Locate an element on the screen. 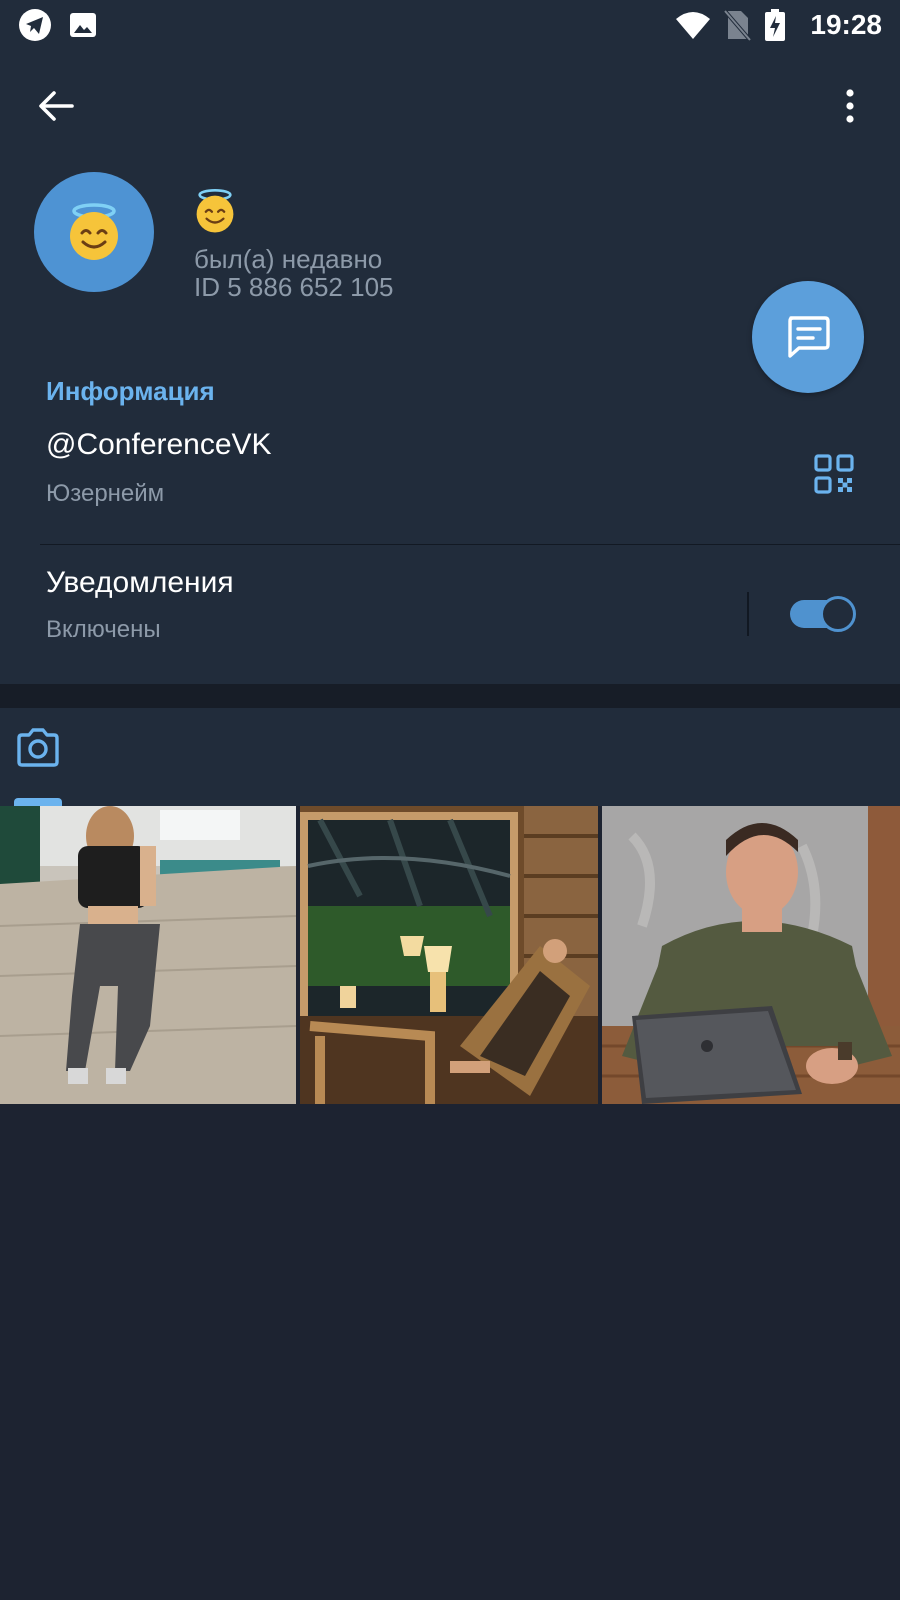 Image resolution: width=900 pixels, height=1600 pixels. clock: 19:28 is located at coordinates (846, 24).